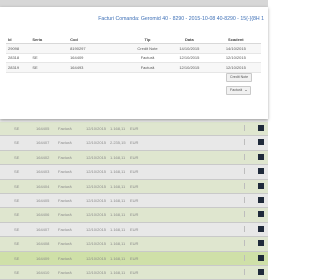 The height and width of the screenshot is (280, 320). I want to click on table-header-row: Id Seria Cod Tip Data Scadent, so click(133, 39).